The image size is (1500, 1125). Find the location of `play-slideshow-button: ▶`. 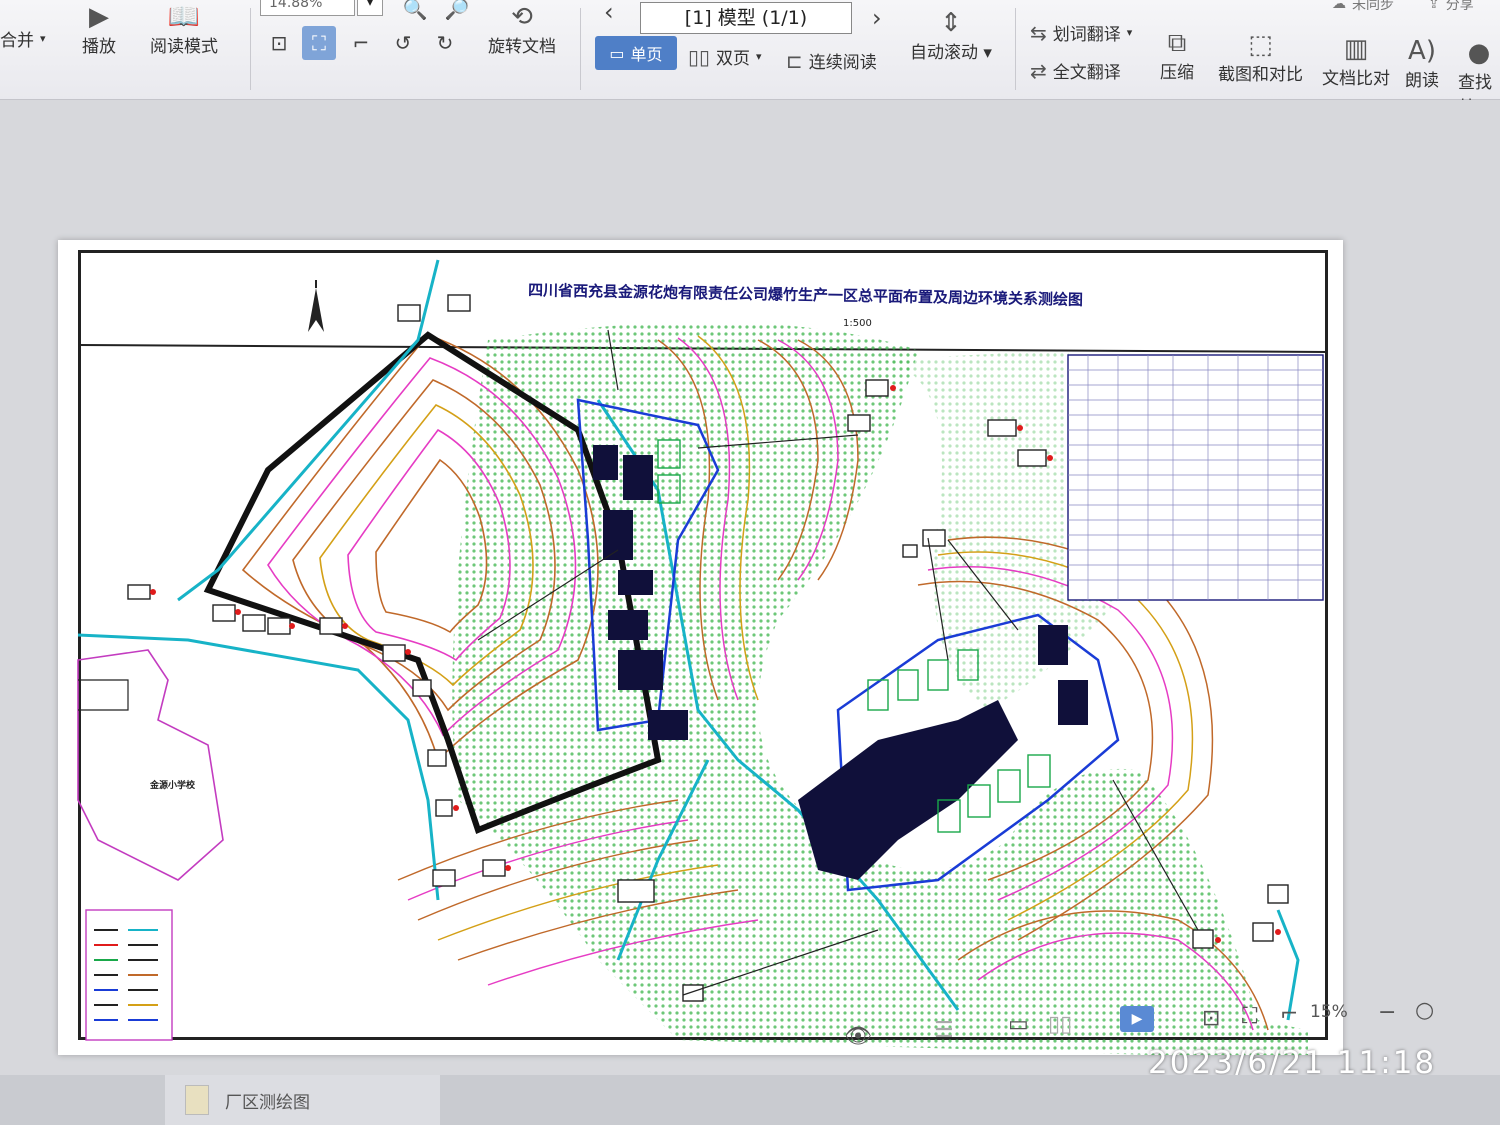

play-slideshow-button: ▶ is located at coordinates (1137, 1019).